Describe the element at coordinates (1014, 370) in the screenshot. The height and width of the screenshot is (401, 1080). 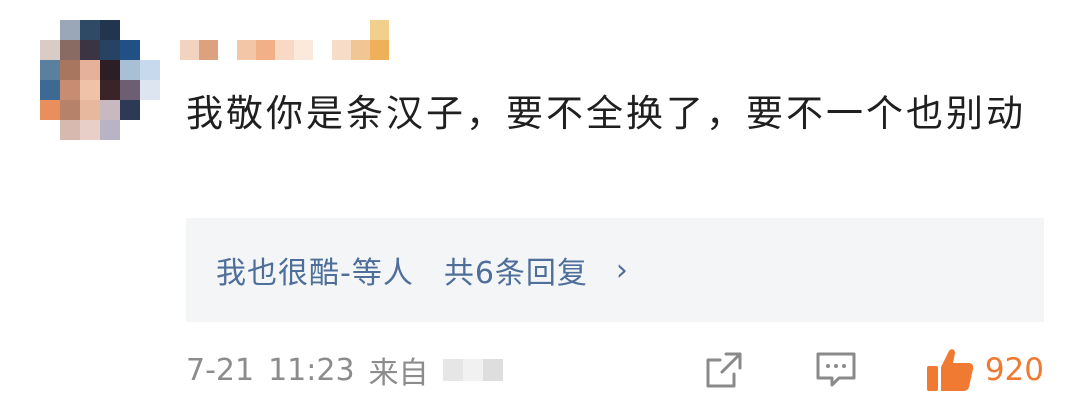
I see `like-count: 920` at that location.